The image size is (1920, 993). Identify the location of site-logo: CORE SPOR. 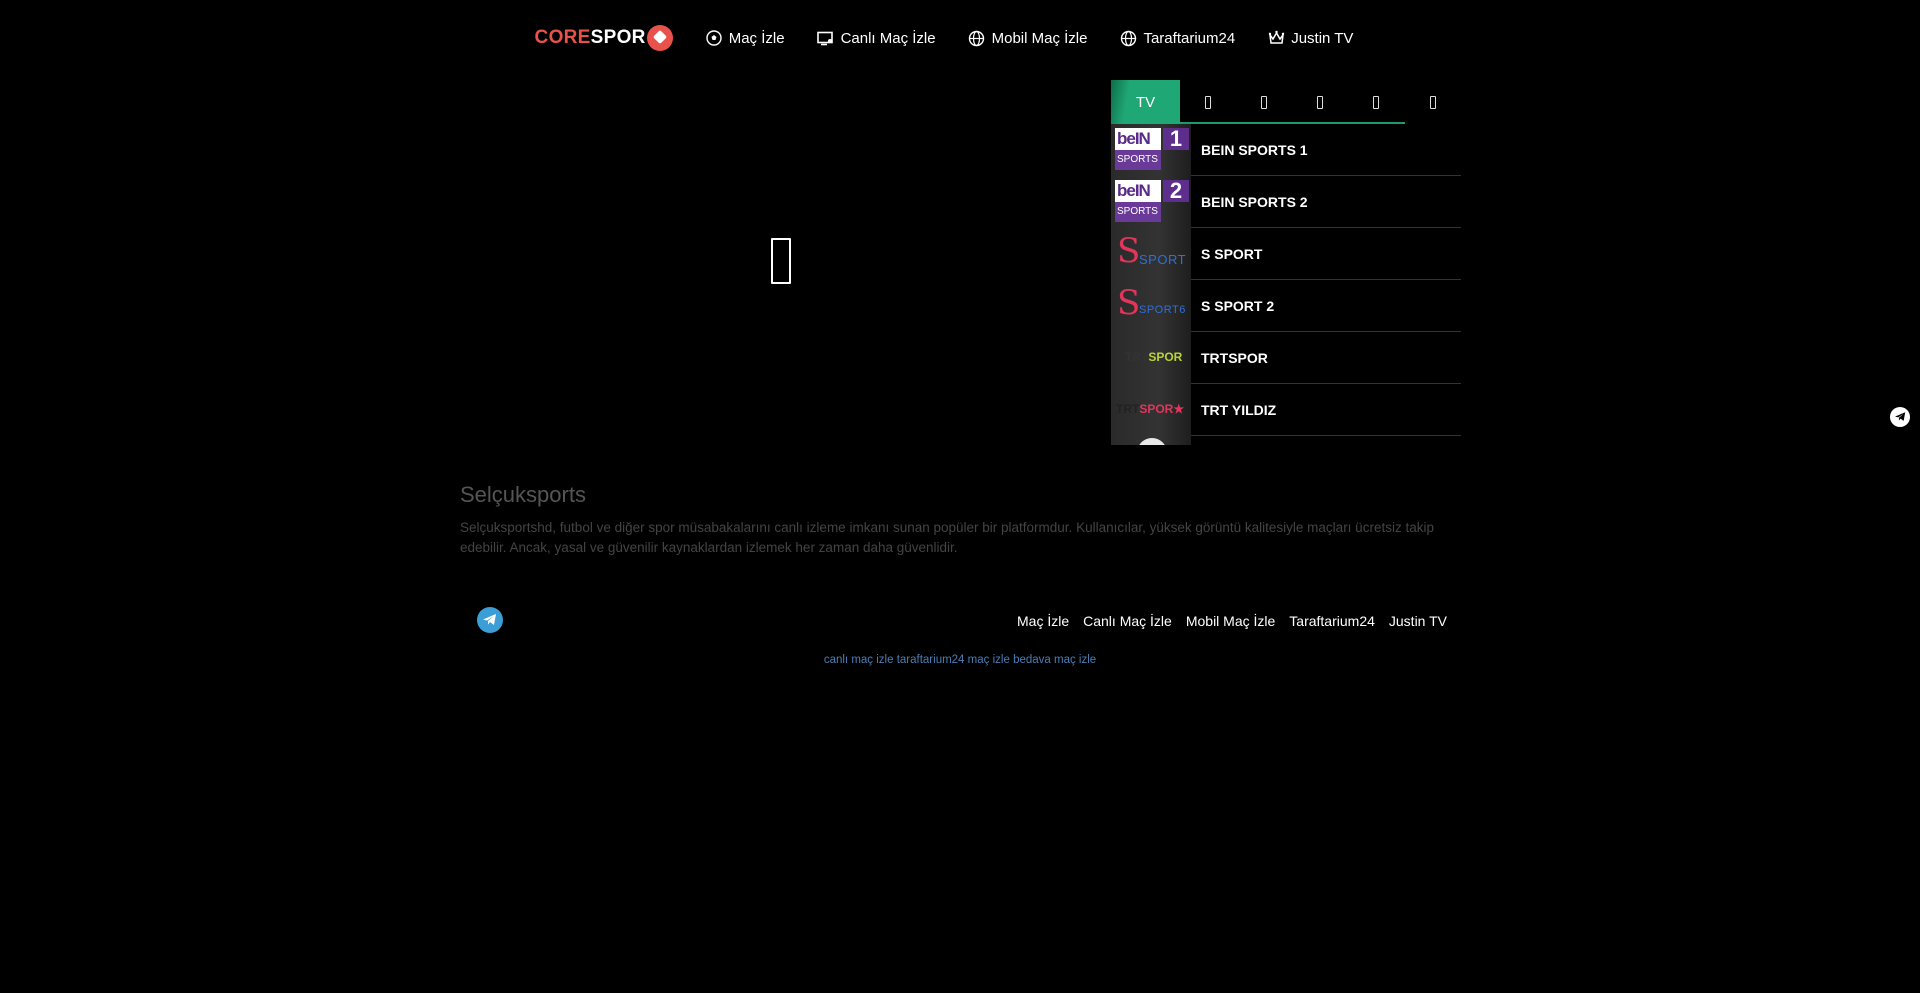
(604, 38).